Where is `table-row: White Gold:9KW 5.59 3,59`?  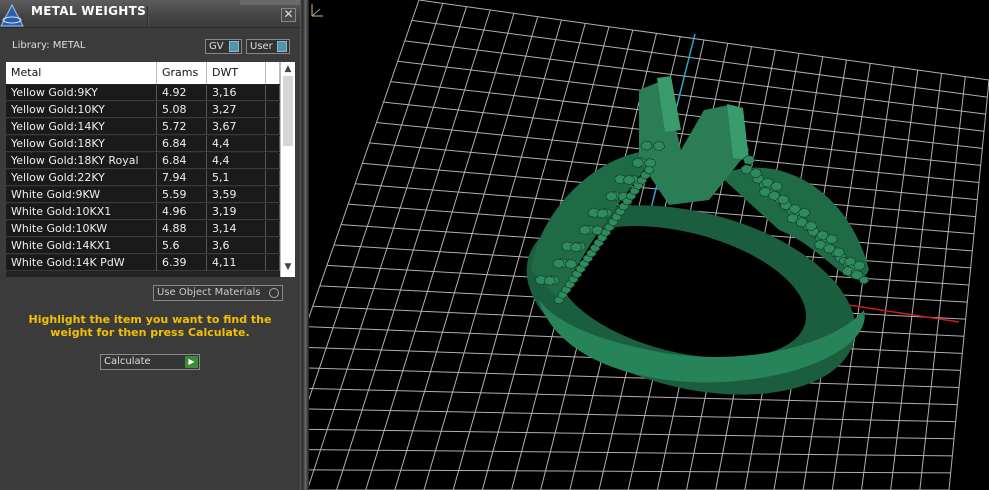 table-row: White Gold:9KW 5.59 3,59 is located at coordinates (143, 195).